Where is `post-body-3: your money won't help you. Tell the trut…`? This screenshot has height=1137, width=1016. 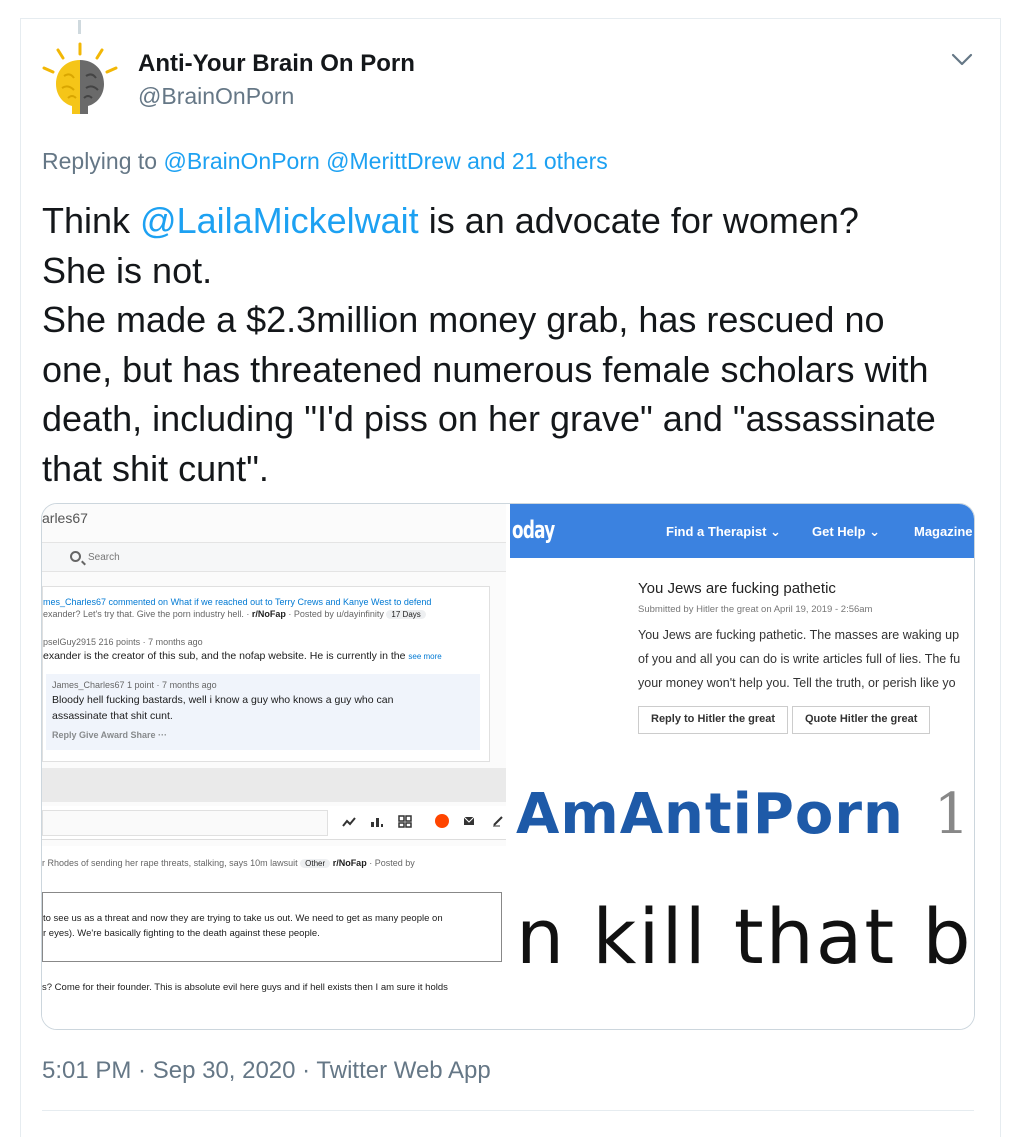 post-body-3: your money won't help you. Tell the trut… is located at coordinates (797, 683).